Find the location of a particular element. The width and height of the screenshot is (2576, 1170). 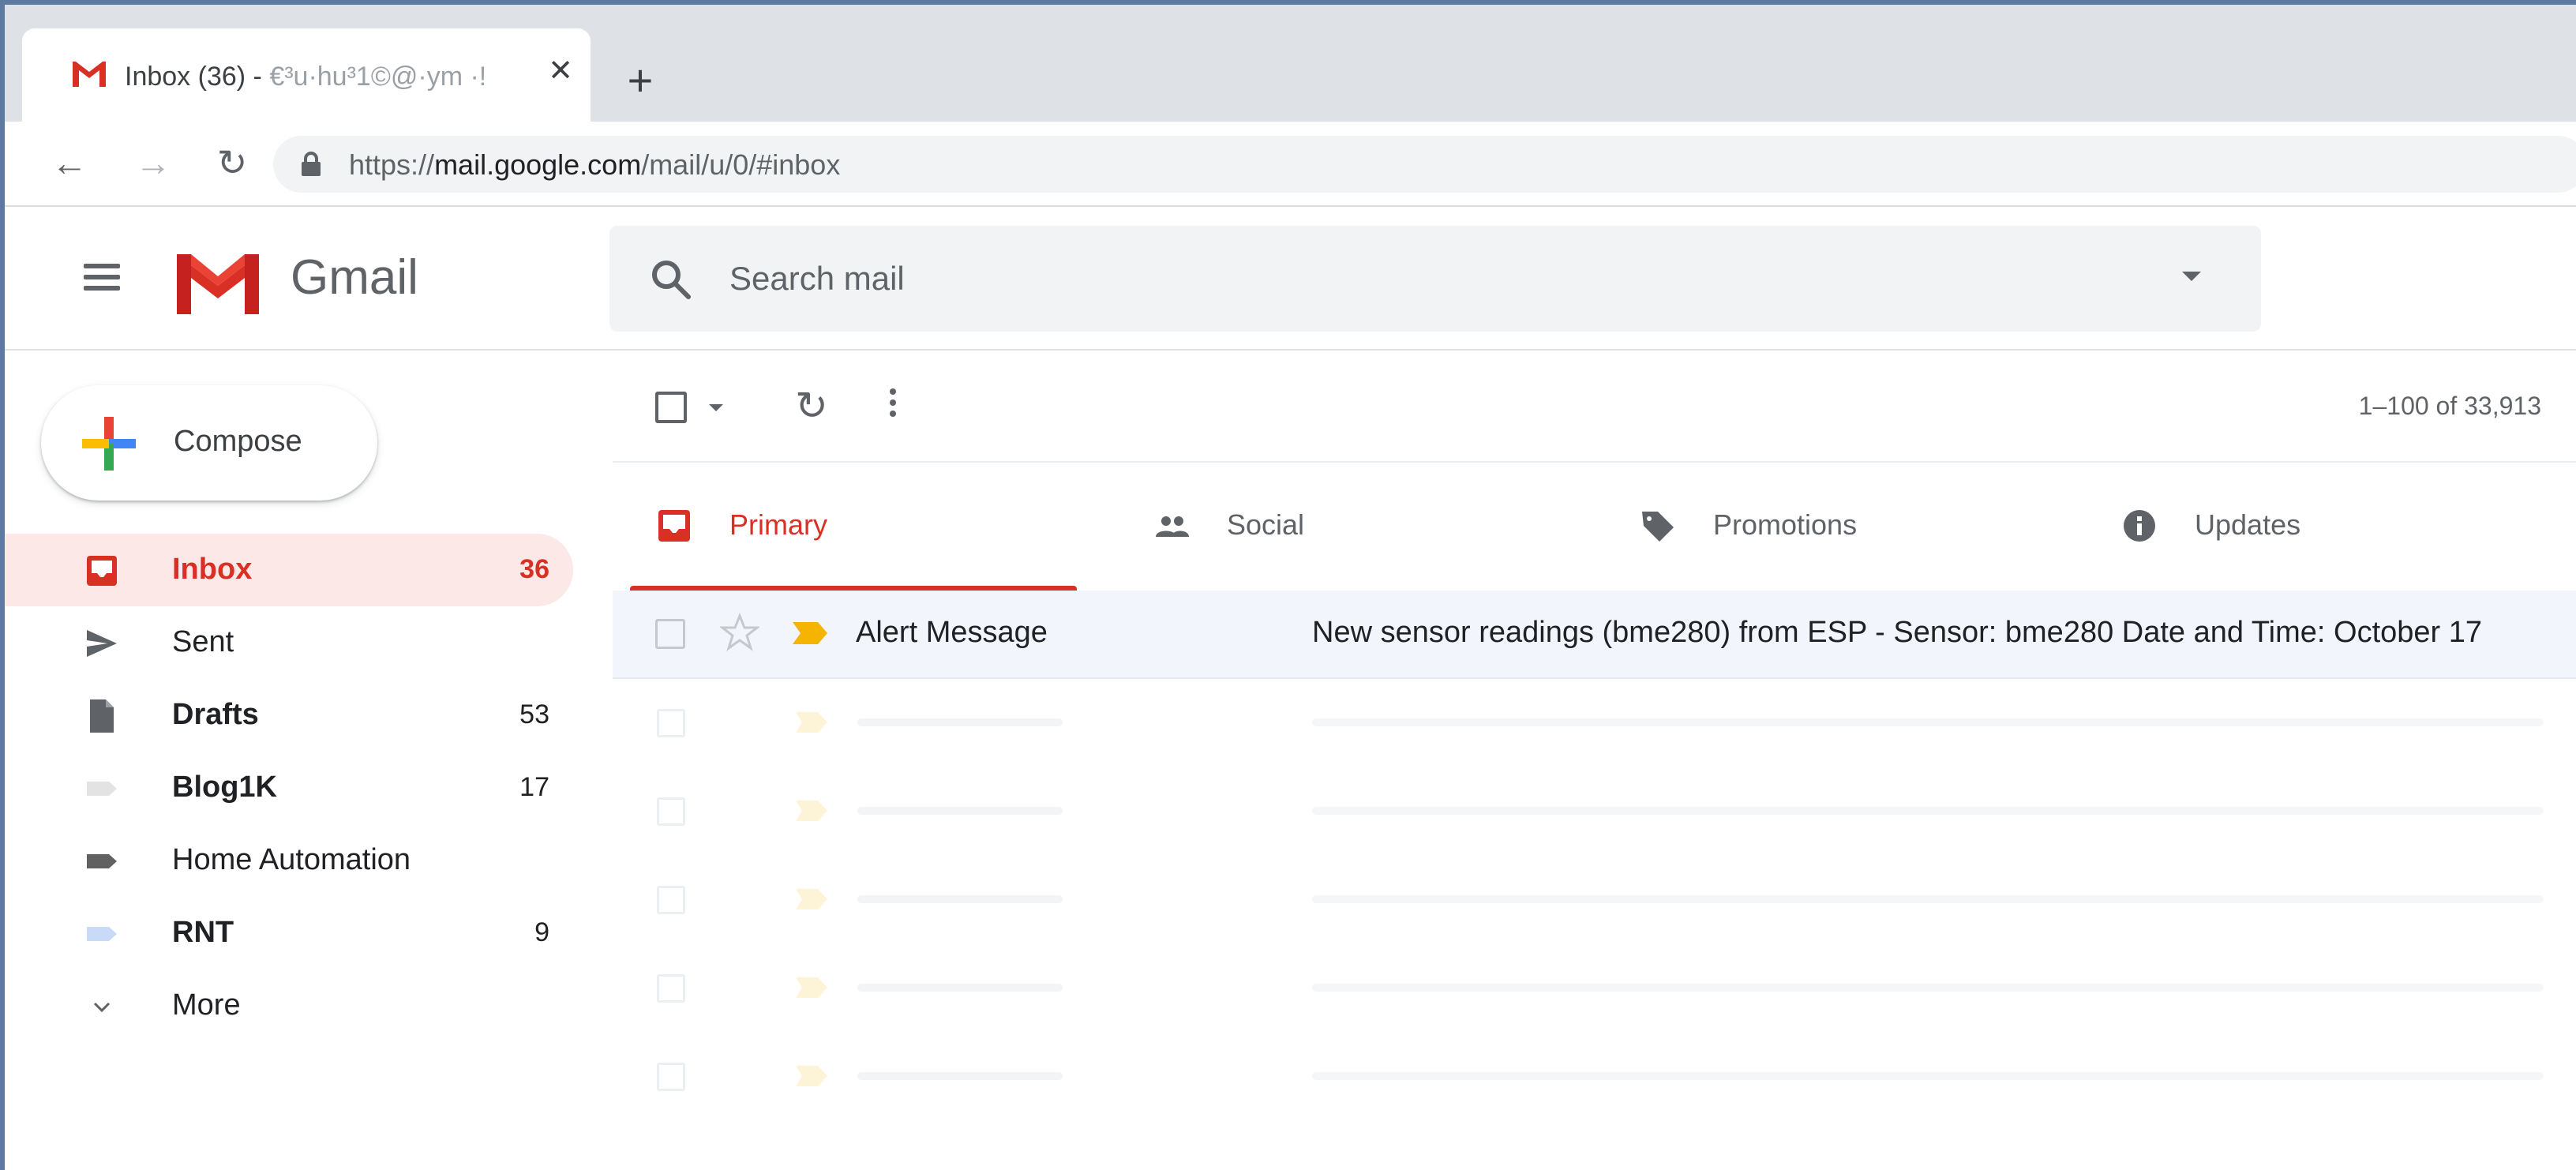

search-bar is located at coordinates (1435, 279).